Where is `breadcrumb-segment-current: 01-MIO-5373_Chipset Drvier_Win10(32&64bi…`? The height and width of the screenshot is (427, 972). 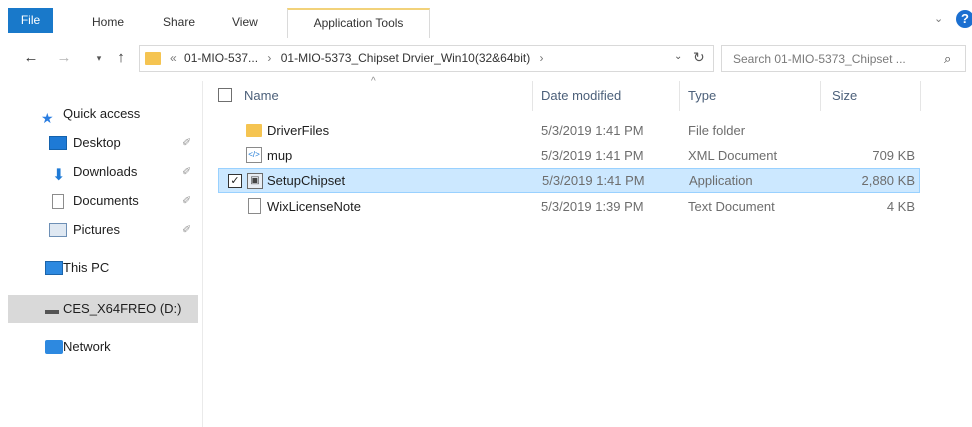
breadcrumb-segment-current: 01-MIO-5373_Chipset Drvier_Win10(32&64bi… is located at coordinates (405, 58).